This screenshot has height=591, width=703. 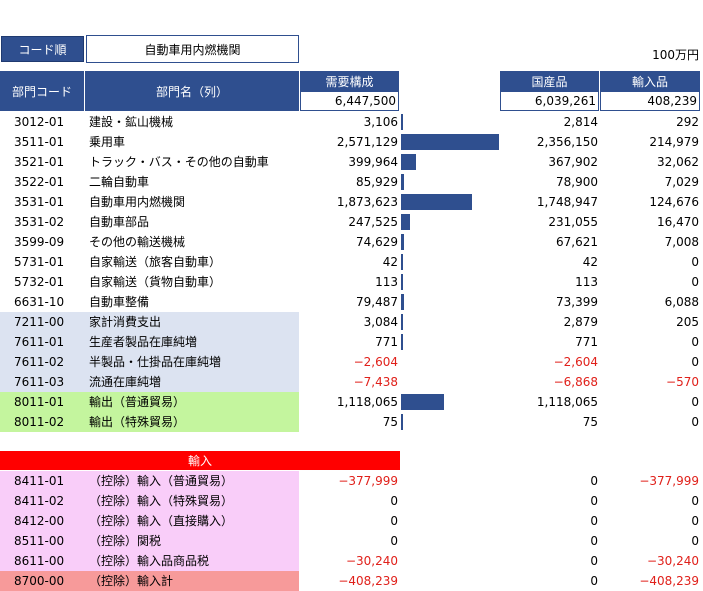 What do you see at coordinates (351, 362) in the screenshot?
I see `table-row: 7611-02 半製品・仕掛品在庫純増 −2,604 −2,604 0` at bounding box center [351, 362].